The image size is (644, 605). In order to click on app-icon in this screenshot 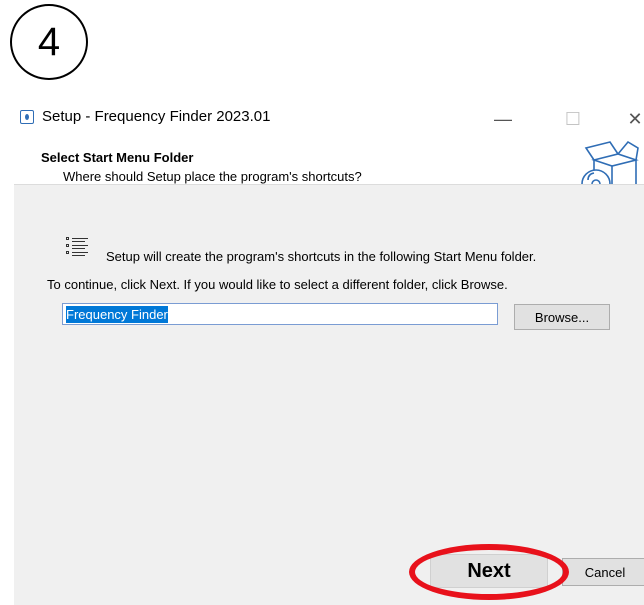, I will do `click(27, 117)`.